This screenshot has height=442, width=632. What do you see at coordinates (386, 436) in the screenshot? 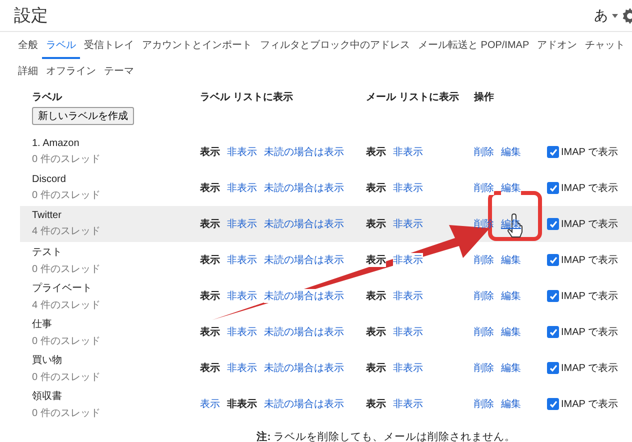
I see `note-text: 注: ラベルを削除しても、メールは削除されません。` at bounding box center [386, 436].